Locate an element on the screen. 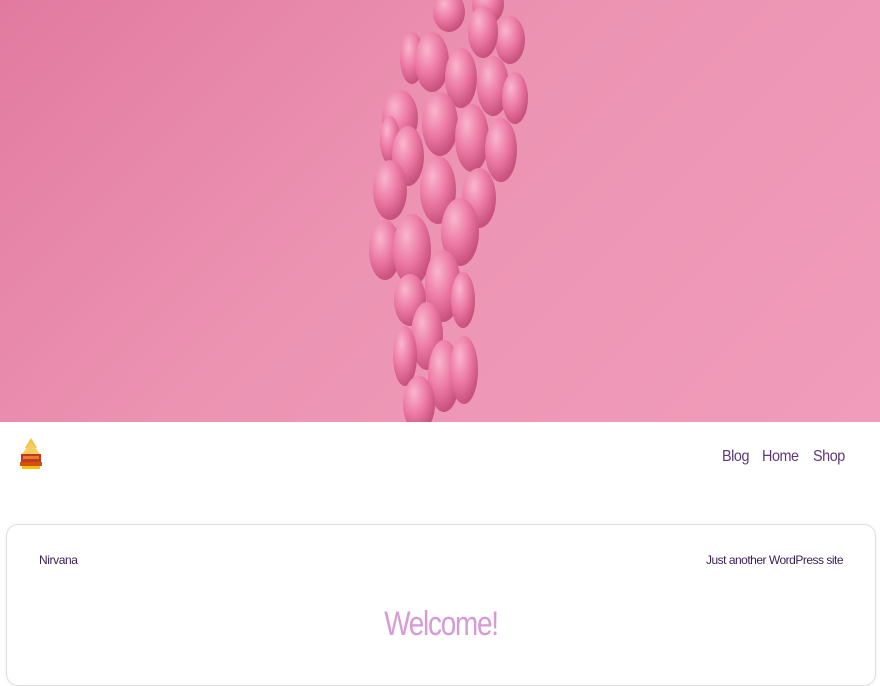 This screenshot has height=686, width=880. site-header: Blog Home Shop is located at coordinates (440, 472).